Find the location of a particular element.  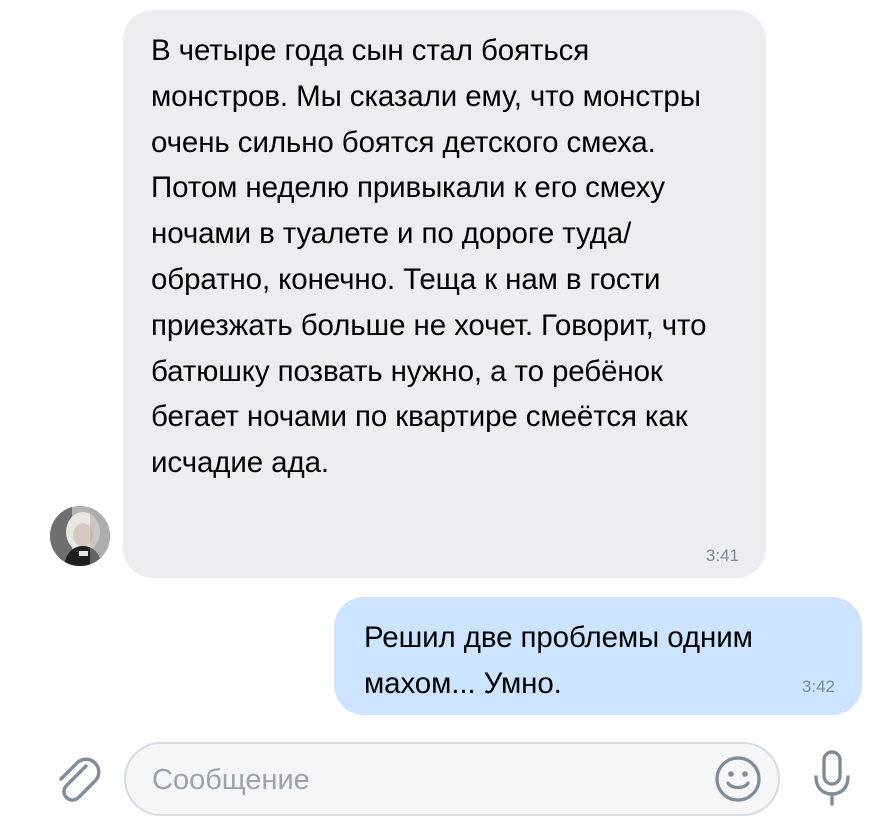

message-time: 3:42 is located at coordinates (818, 686).